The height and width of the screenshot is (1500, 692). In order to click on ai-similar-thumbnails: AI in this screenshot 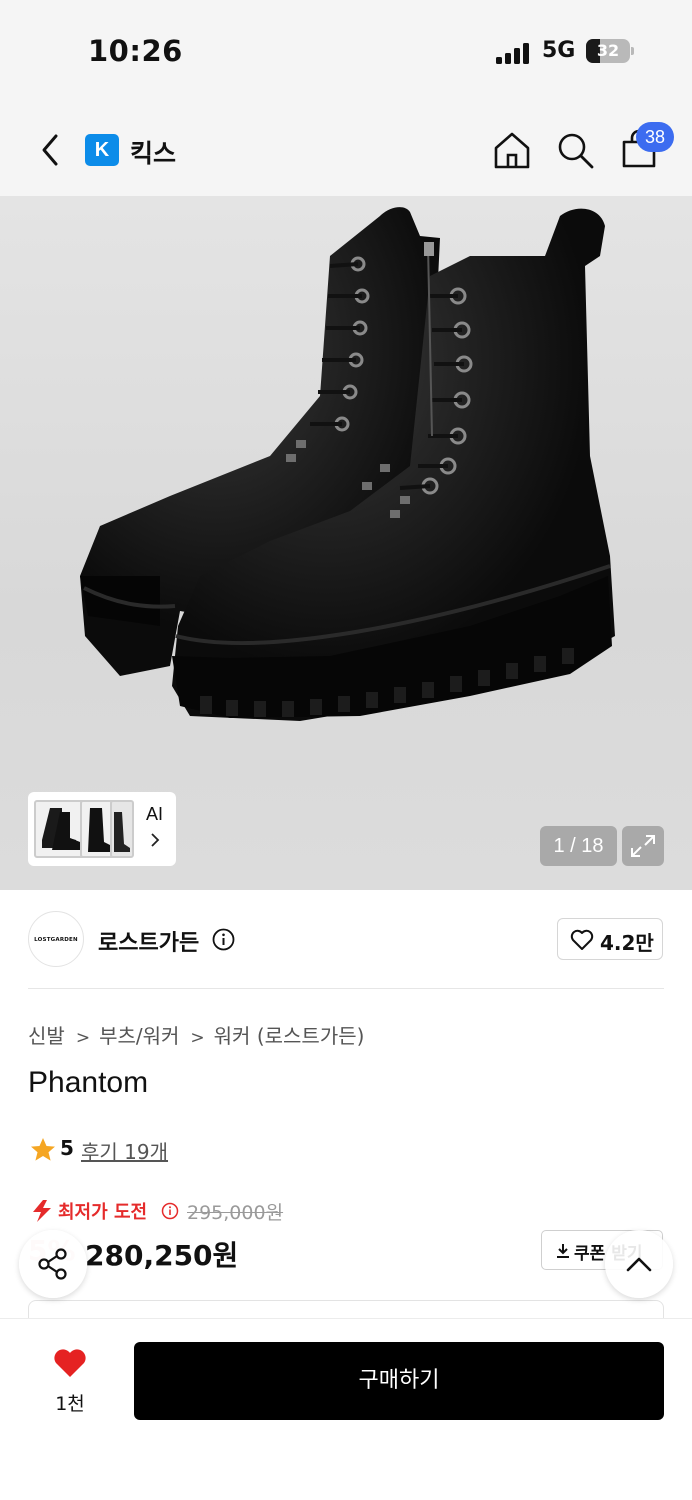, I will do `click(102, 829)`.